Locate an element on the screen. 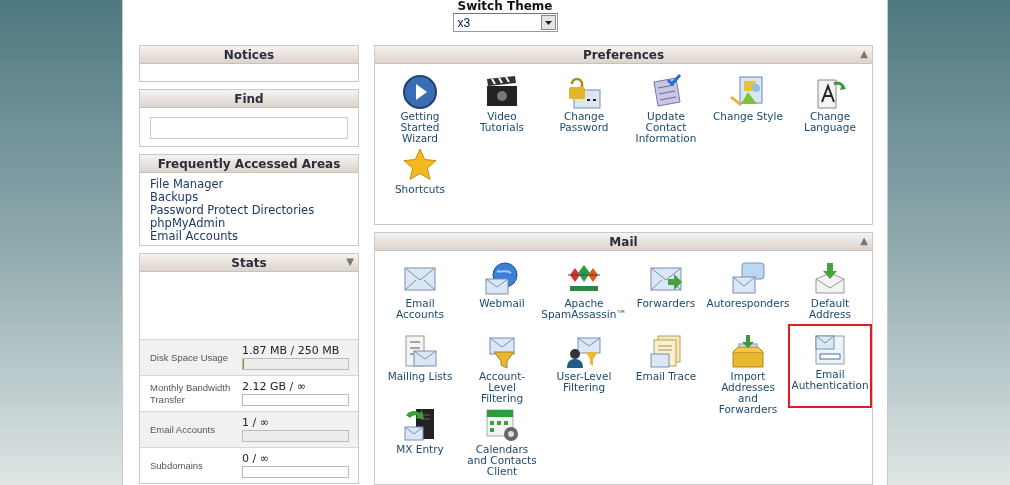 The width and height of the screenshot is (1010, 485). search-field is located at coordinates (249, 128).